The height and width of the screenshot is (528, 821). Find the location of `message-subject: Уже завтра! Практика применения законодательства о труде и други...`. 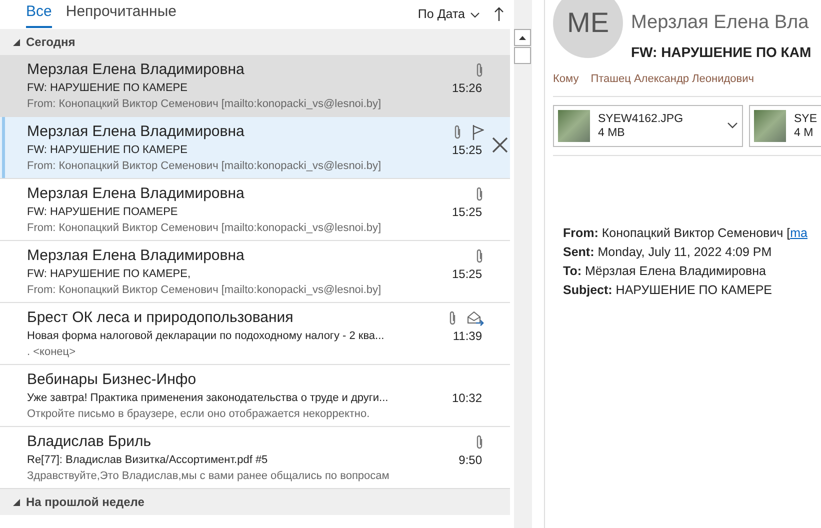

message-subject: Уже завтра! Практика применения законодательства о труде и други... is located at coordinates (208, 398).